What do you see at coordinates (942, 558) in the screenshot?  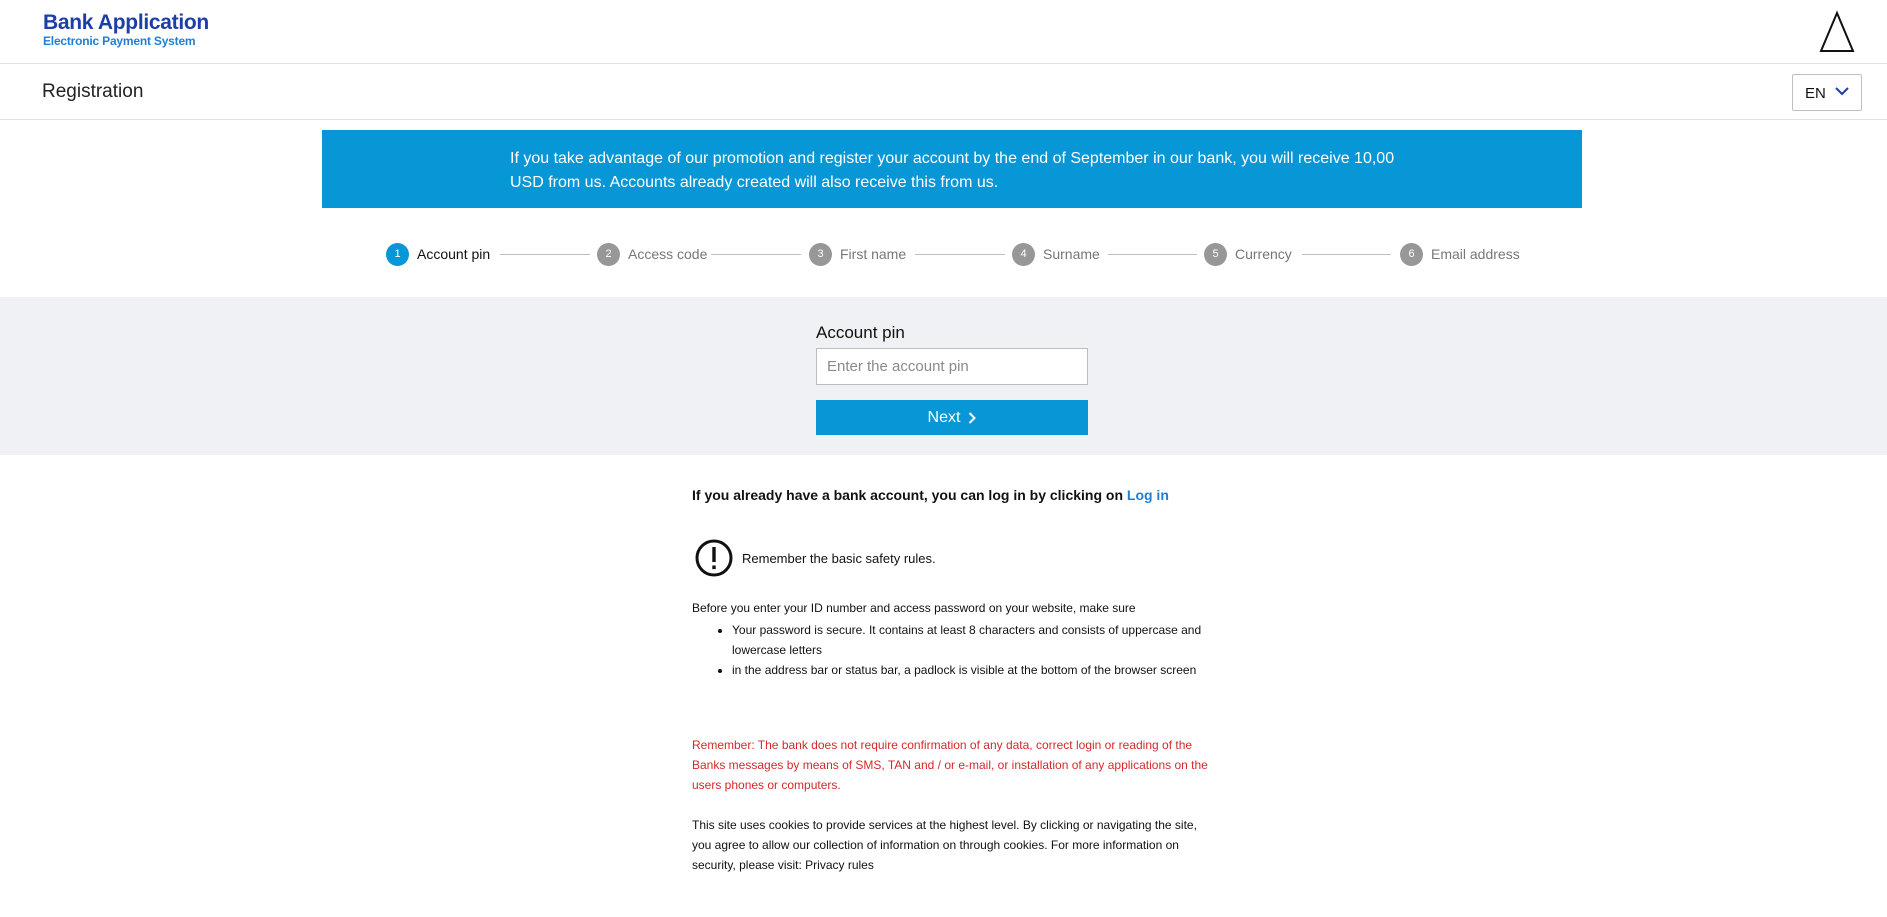 I see `safety-notice: Remember the basic safety rules.` at bounding box center [942, 558].